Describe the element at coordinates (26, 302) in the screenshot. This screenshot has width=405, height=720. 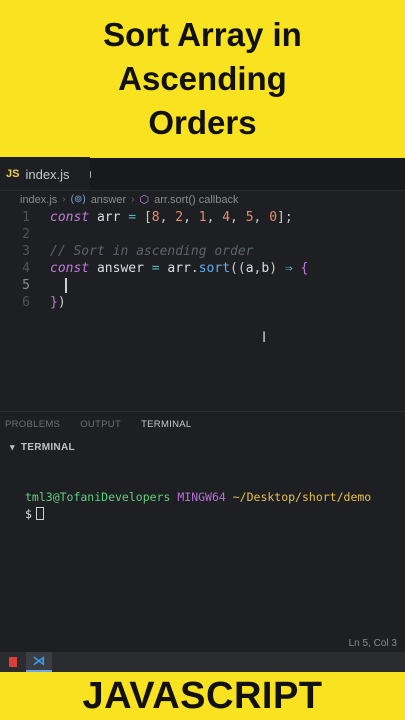
I see `line-number: 6` at that location.